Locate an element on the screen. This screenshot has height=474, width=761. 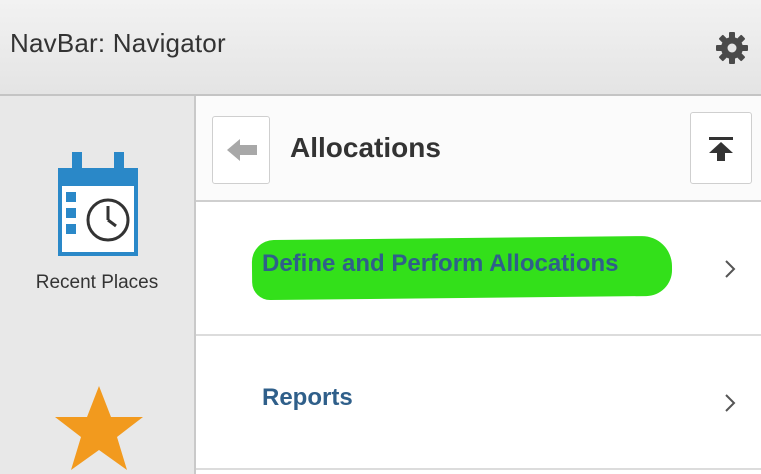
gear-icon is located at coordinates (732, 48).